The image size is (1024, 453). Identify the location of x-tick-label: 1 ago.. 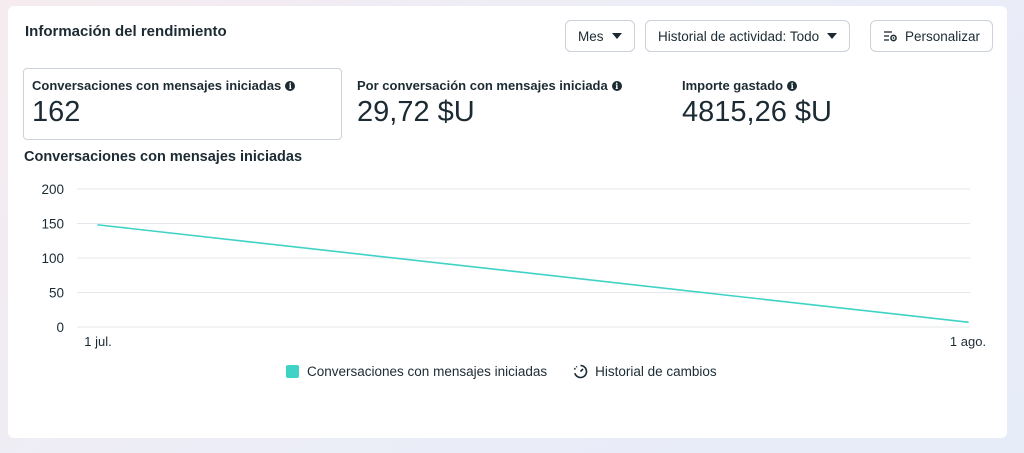
(968, 341).